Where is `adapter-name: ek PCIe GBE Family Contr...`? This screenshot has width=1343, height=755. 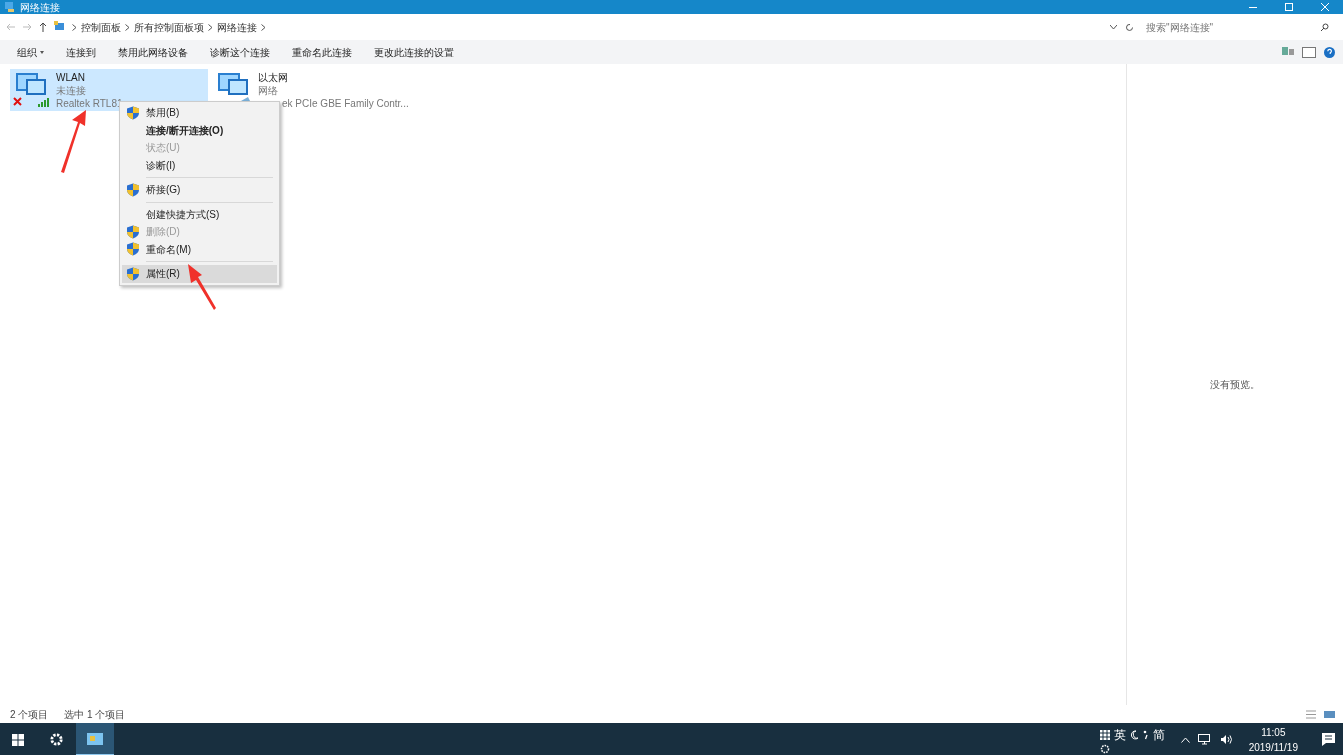
adapter-name: ek PCIe GBE Family Contr... is located at coordinates (345, 103).